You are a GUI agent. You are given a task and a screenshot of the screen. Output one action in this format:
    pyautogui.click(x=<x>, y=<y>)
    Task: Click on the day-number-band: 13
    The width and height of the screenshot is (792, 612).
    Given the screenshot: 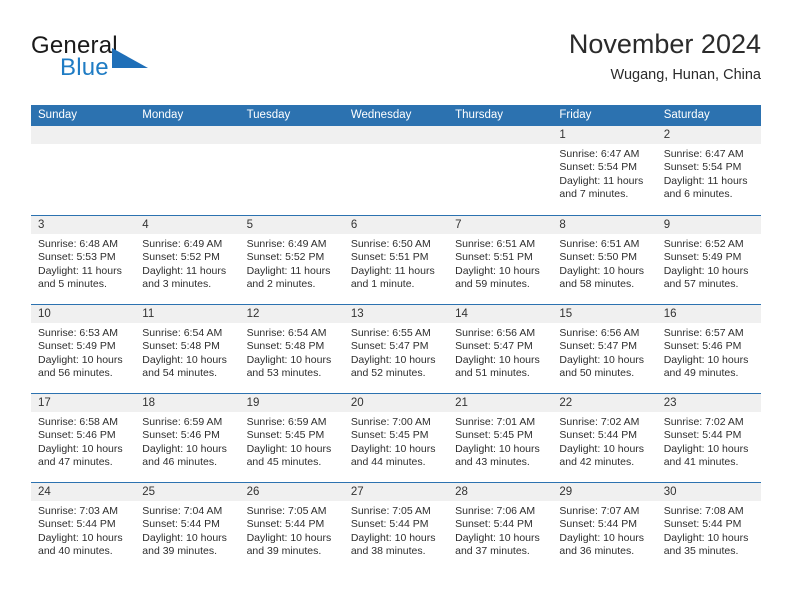 What is the action you would take?
    pyautogui.click(x=396, y=314)
    